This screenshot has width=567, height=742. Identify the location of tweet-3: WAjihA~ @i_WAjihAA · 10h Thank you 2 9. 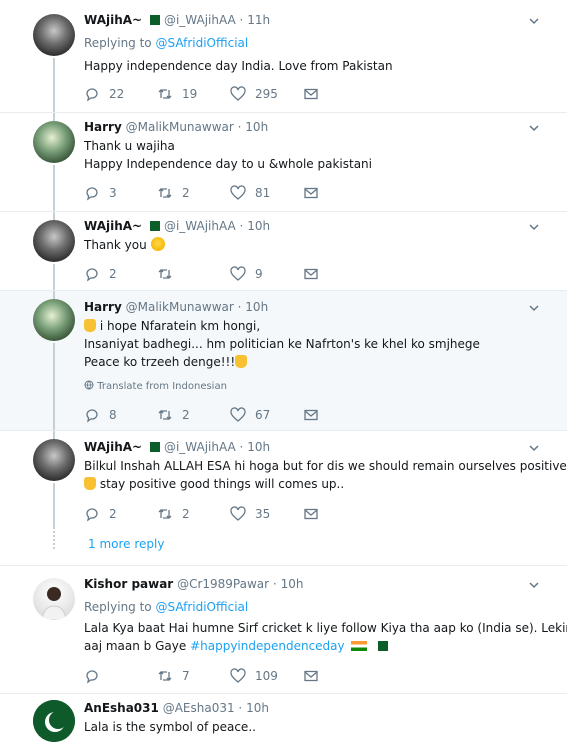
(283, 251).